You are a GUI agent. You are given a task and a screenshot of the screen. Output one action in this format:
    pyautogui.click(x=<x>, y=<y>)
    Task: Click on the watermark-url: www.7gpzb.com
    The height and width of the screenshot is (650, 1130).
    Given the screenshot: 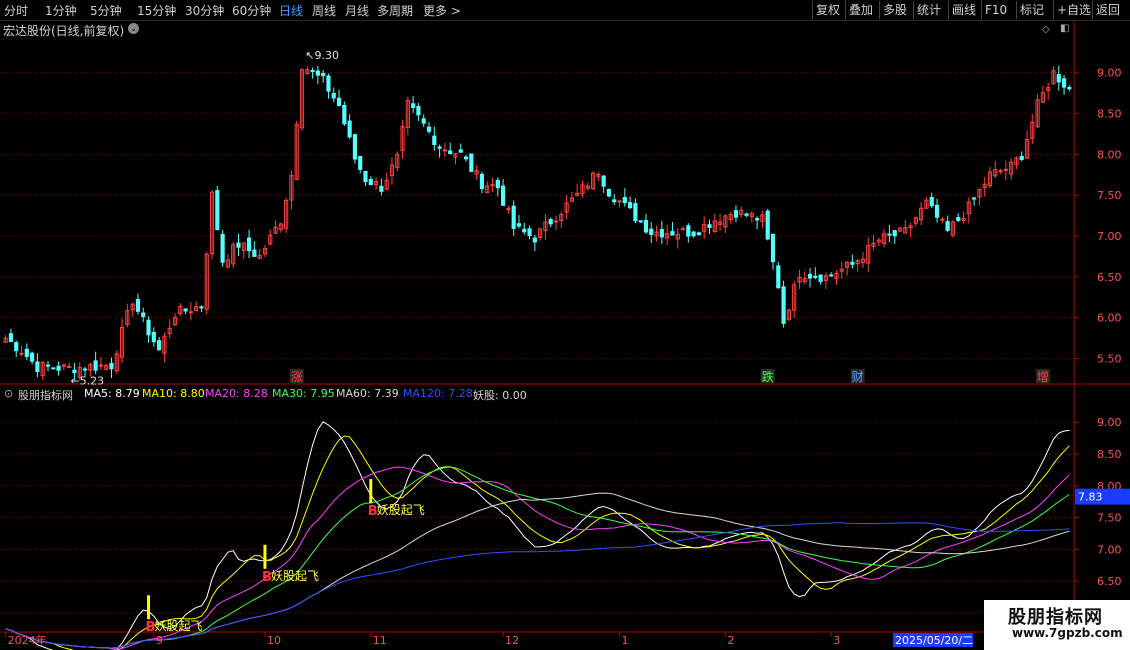 What is the action you would take?
    pyautogui.click(x=1067, y=633)
    